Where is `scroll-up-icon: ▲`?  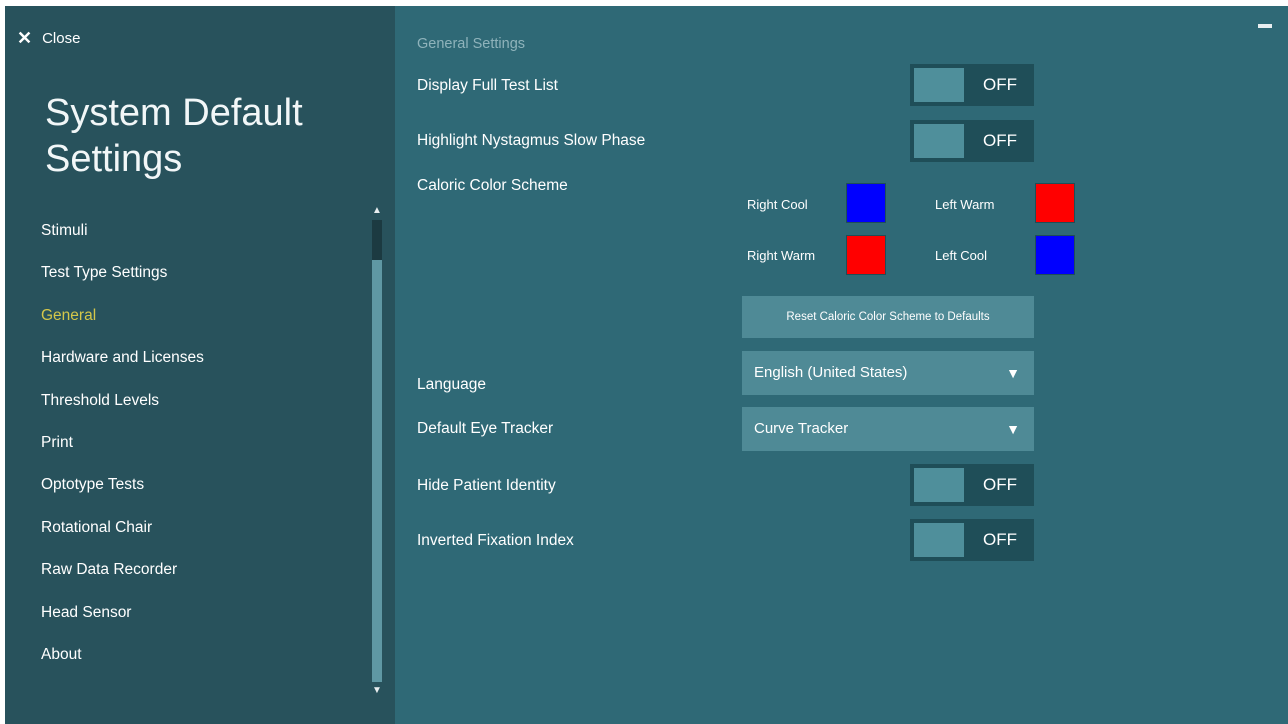 scroll-up-icon: ▲ is located at coordinates (377, 211).